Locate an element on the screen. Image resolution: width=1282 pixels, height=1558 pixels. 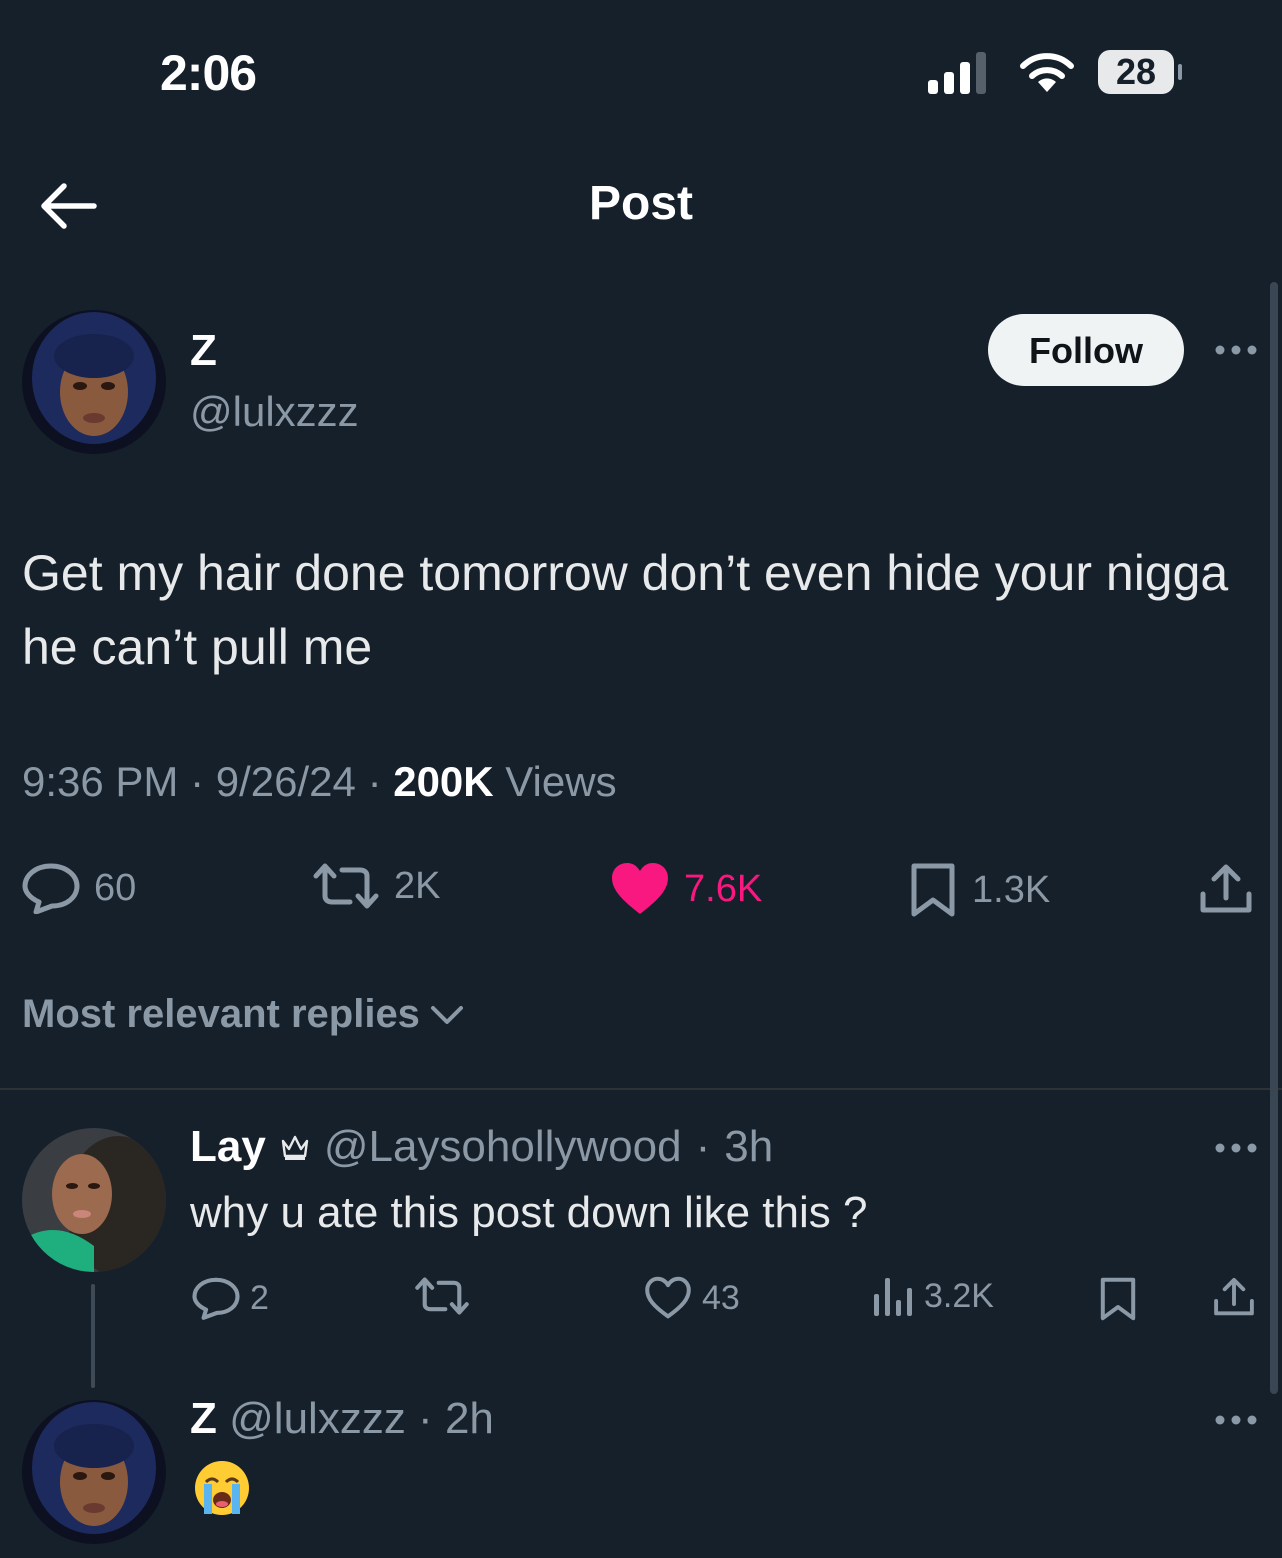
views-button: 3.2K is located at coordinates (933, 1296).